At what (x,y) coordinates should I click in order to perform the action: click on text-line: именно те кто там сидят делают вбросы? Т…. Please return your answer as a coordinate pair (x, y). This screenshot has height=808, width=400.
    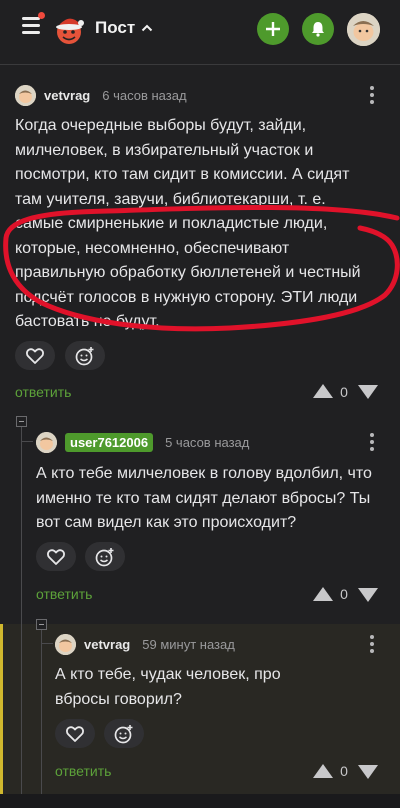
    Looking at the image, I should click on (203, 498).